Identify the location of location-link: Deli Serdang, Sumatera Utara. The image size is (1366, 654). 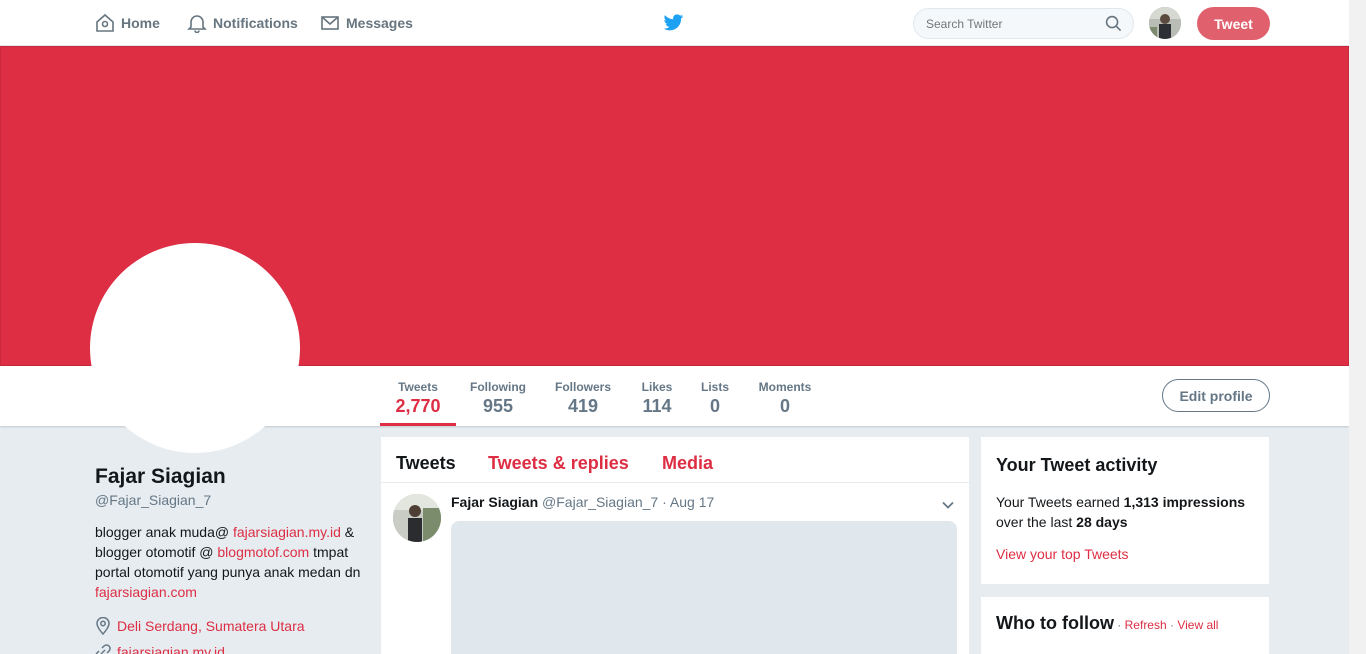
(211, 626).